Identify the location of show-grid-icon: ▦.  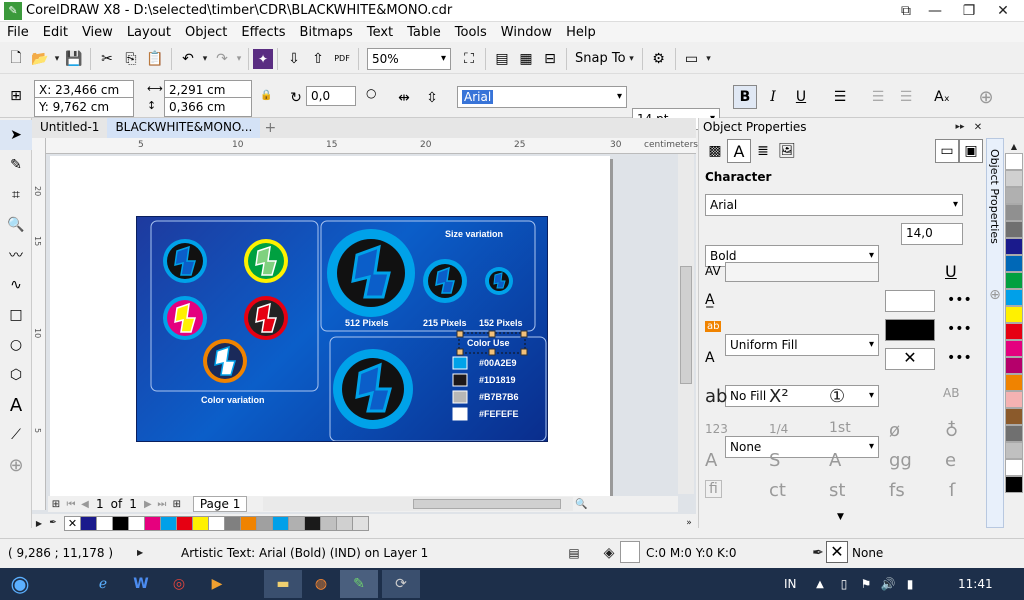
(526, 59).